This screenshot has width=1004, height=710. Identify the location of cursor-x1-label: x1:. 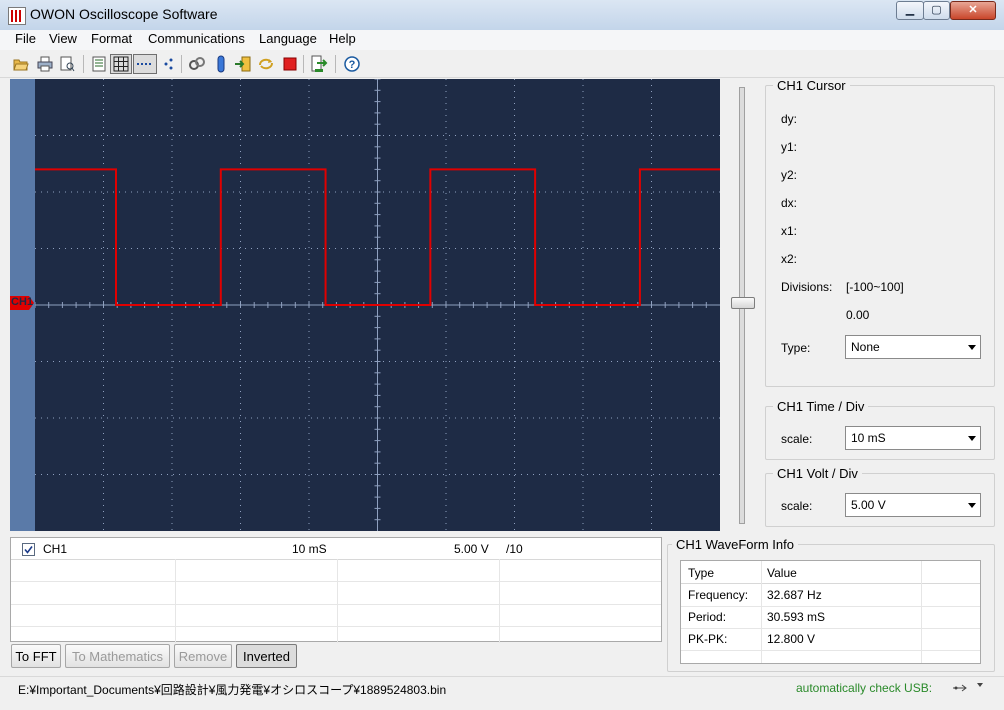
(789, 231).